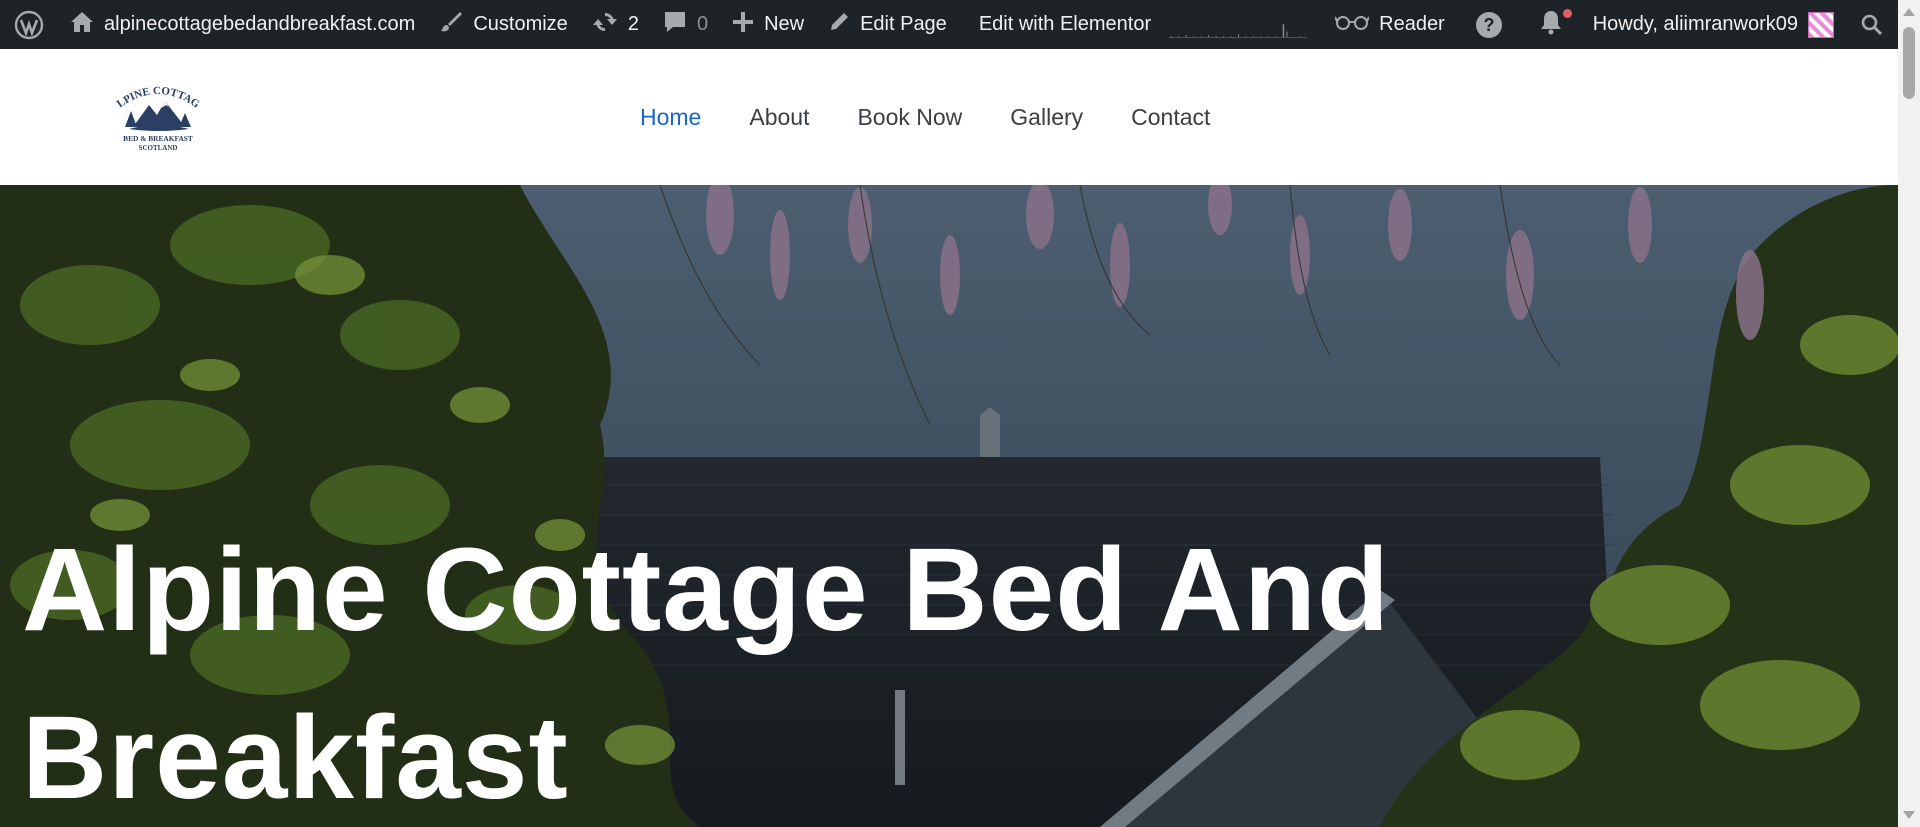 Image resolution: width=1920 pixels, height=827 pixels. I want to click on brush-icon, so click(451, 25).